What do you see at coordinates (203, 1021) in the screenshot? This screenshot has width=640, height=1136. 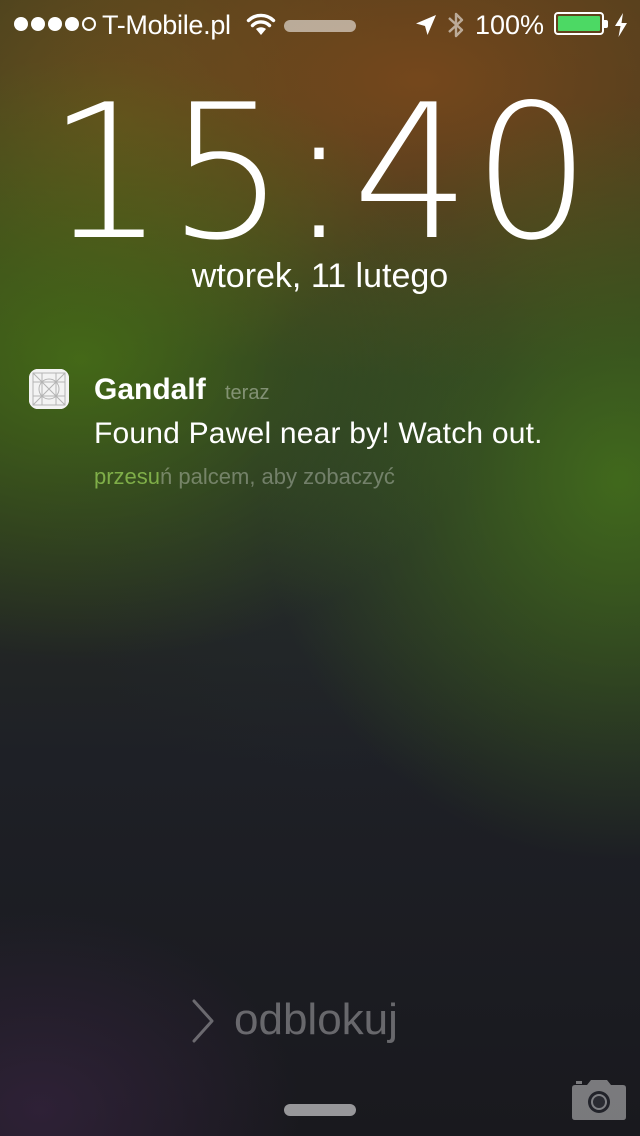 I see `chevron-right-icon` at bounding box center [203, 1021].